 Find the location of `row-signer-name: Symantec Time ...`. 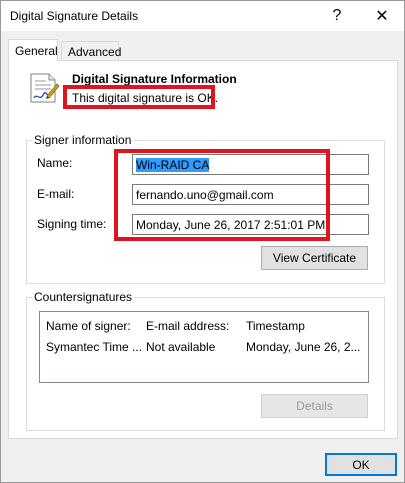

row-signer-name: Symantec Time ... is located at coordinates (94, 347).